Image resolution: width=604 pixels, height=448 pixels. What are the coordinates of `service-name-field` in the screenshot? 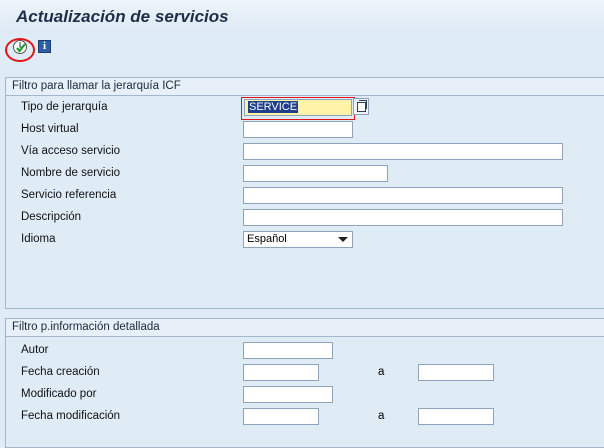 It's located at (315, 173).